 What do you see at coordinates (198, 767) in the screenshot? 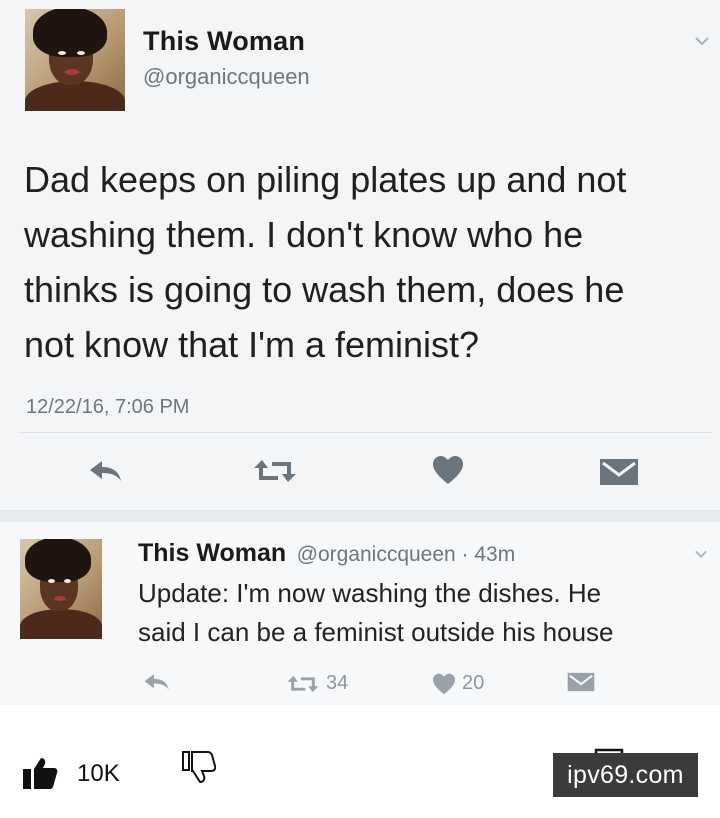
I see `thumb-down-icon` at bounding box center [198, 767].